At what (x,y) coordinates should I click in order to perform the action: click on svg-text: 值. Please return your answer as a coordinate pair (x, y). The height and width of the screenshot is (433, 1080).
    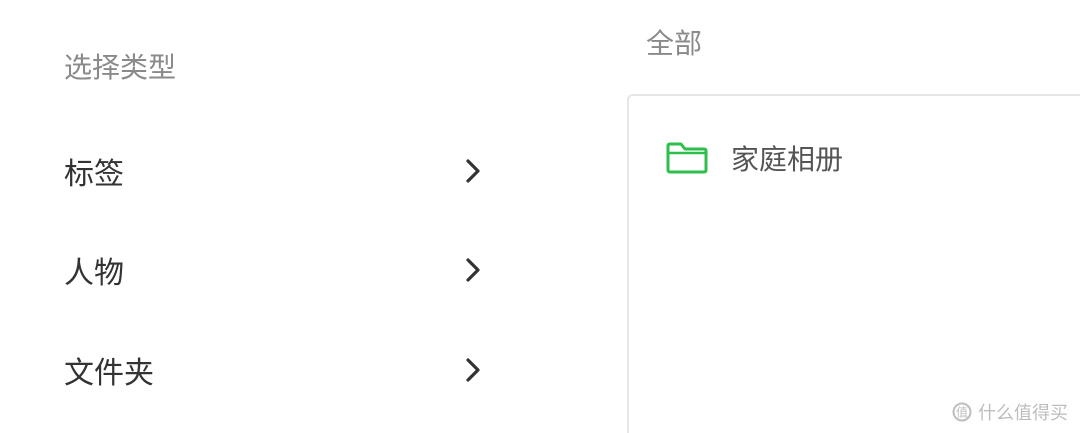
    Looking at the image, I should click on (962, 412).